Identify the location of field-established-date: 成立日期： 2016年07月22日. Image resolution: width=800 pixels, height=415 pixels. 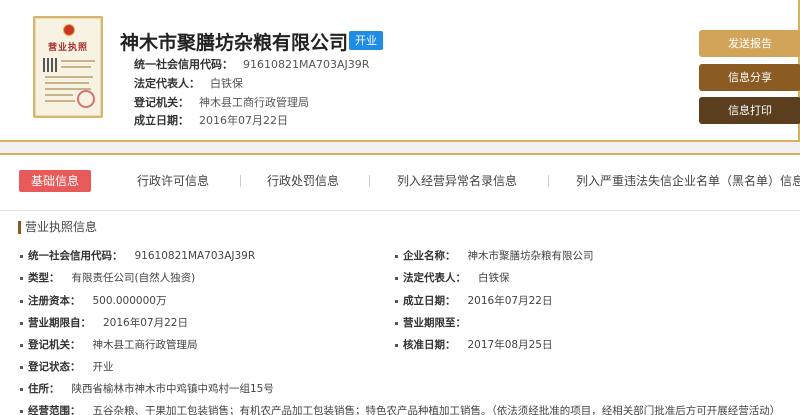
(473, 300).